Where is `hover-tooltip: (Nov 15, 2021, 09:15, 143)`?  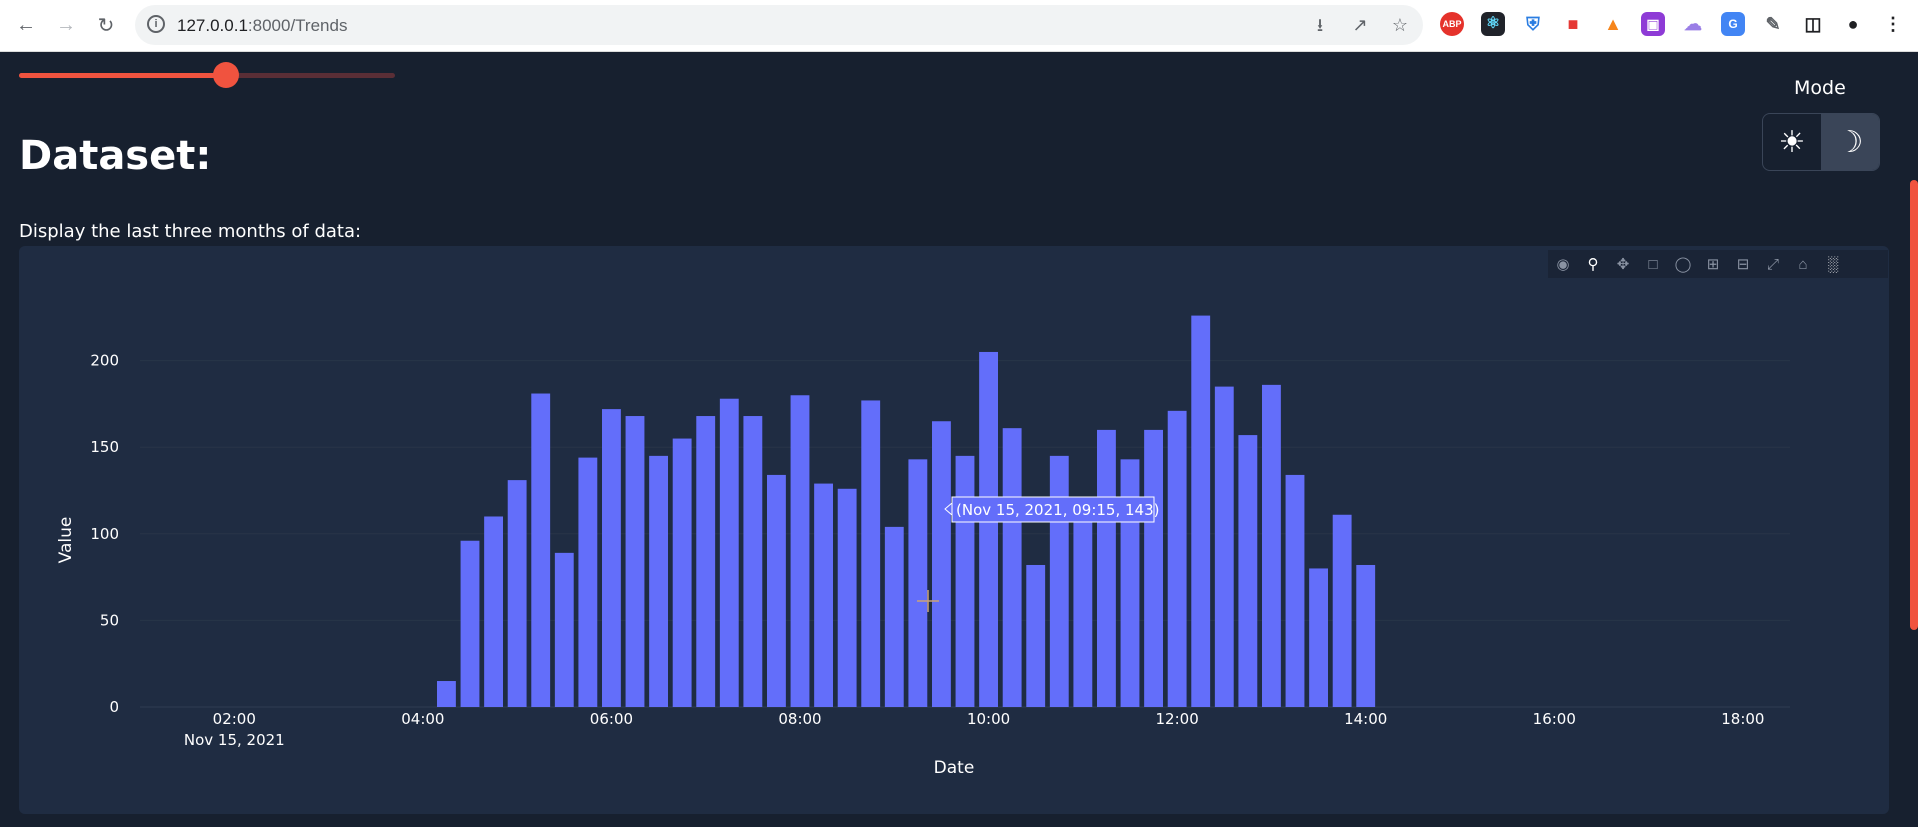 hover-tooltip: (Nov 15, 2021, 09:15, 143) is located at coordinates (1051, 509).